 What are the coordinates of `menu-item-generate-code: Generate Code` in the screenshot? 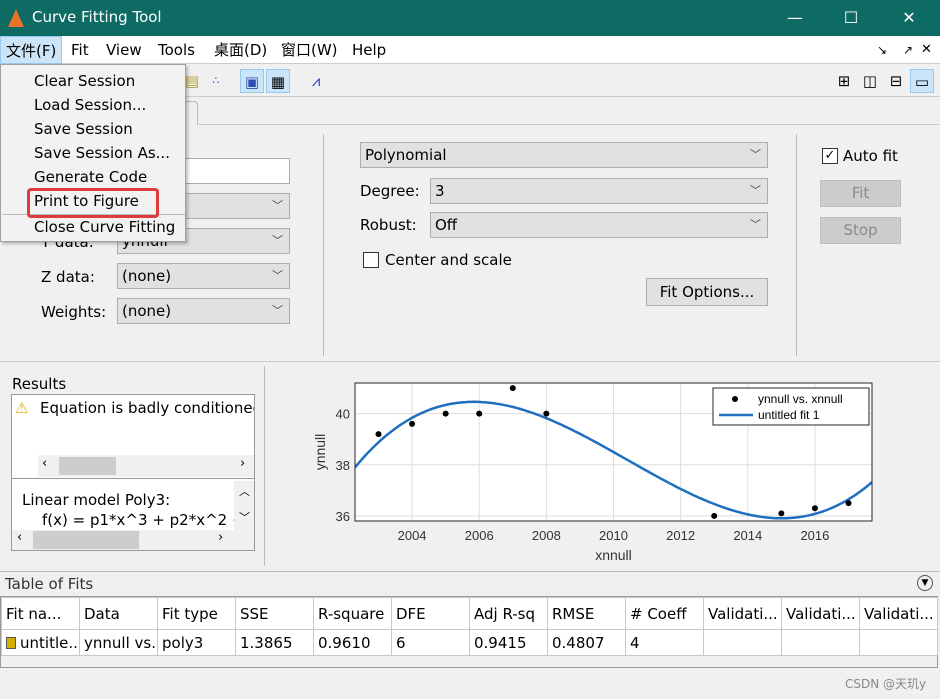 It's located at (90, 177).